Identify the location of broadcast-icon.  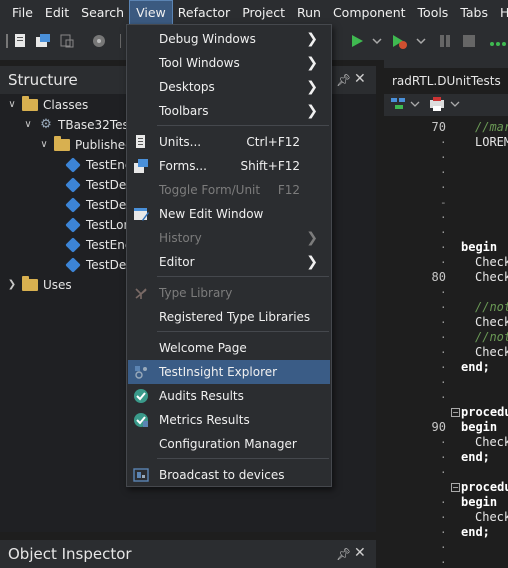
(141, 475).